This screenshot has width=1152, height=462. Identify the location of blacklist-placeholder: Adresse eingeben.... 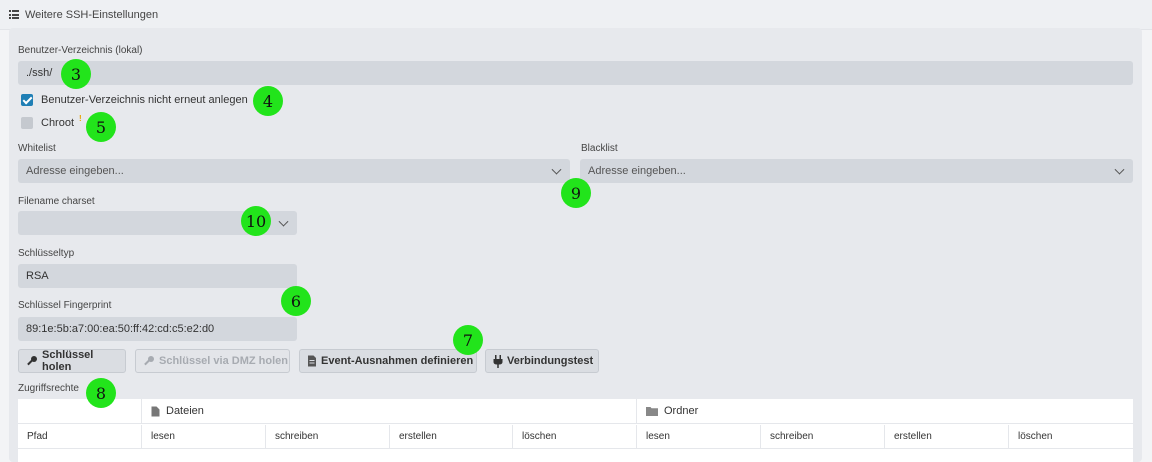
(637, 171).